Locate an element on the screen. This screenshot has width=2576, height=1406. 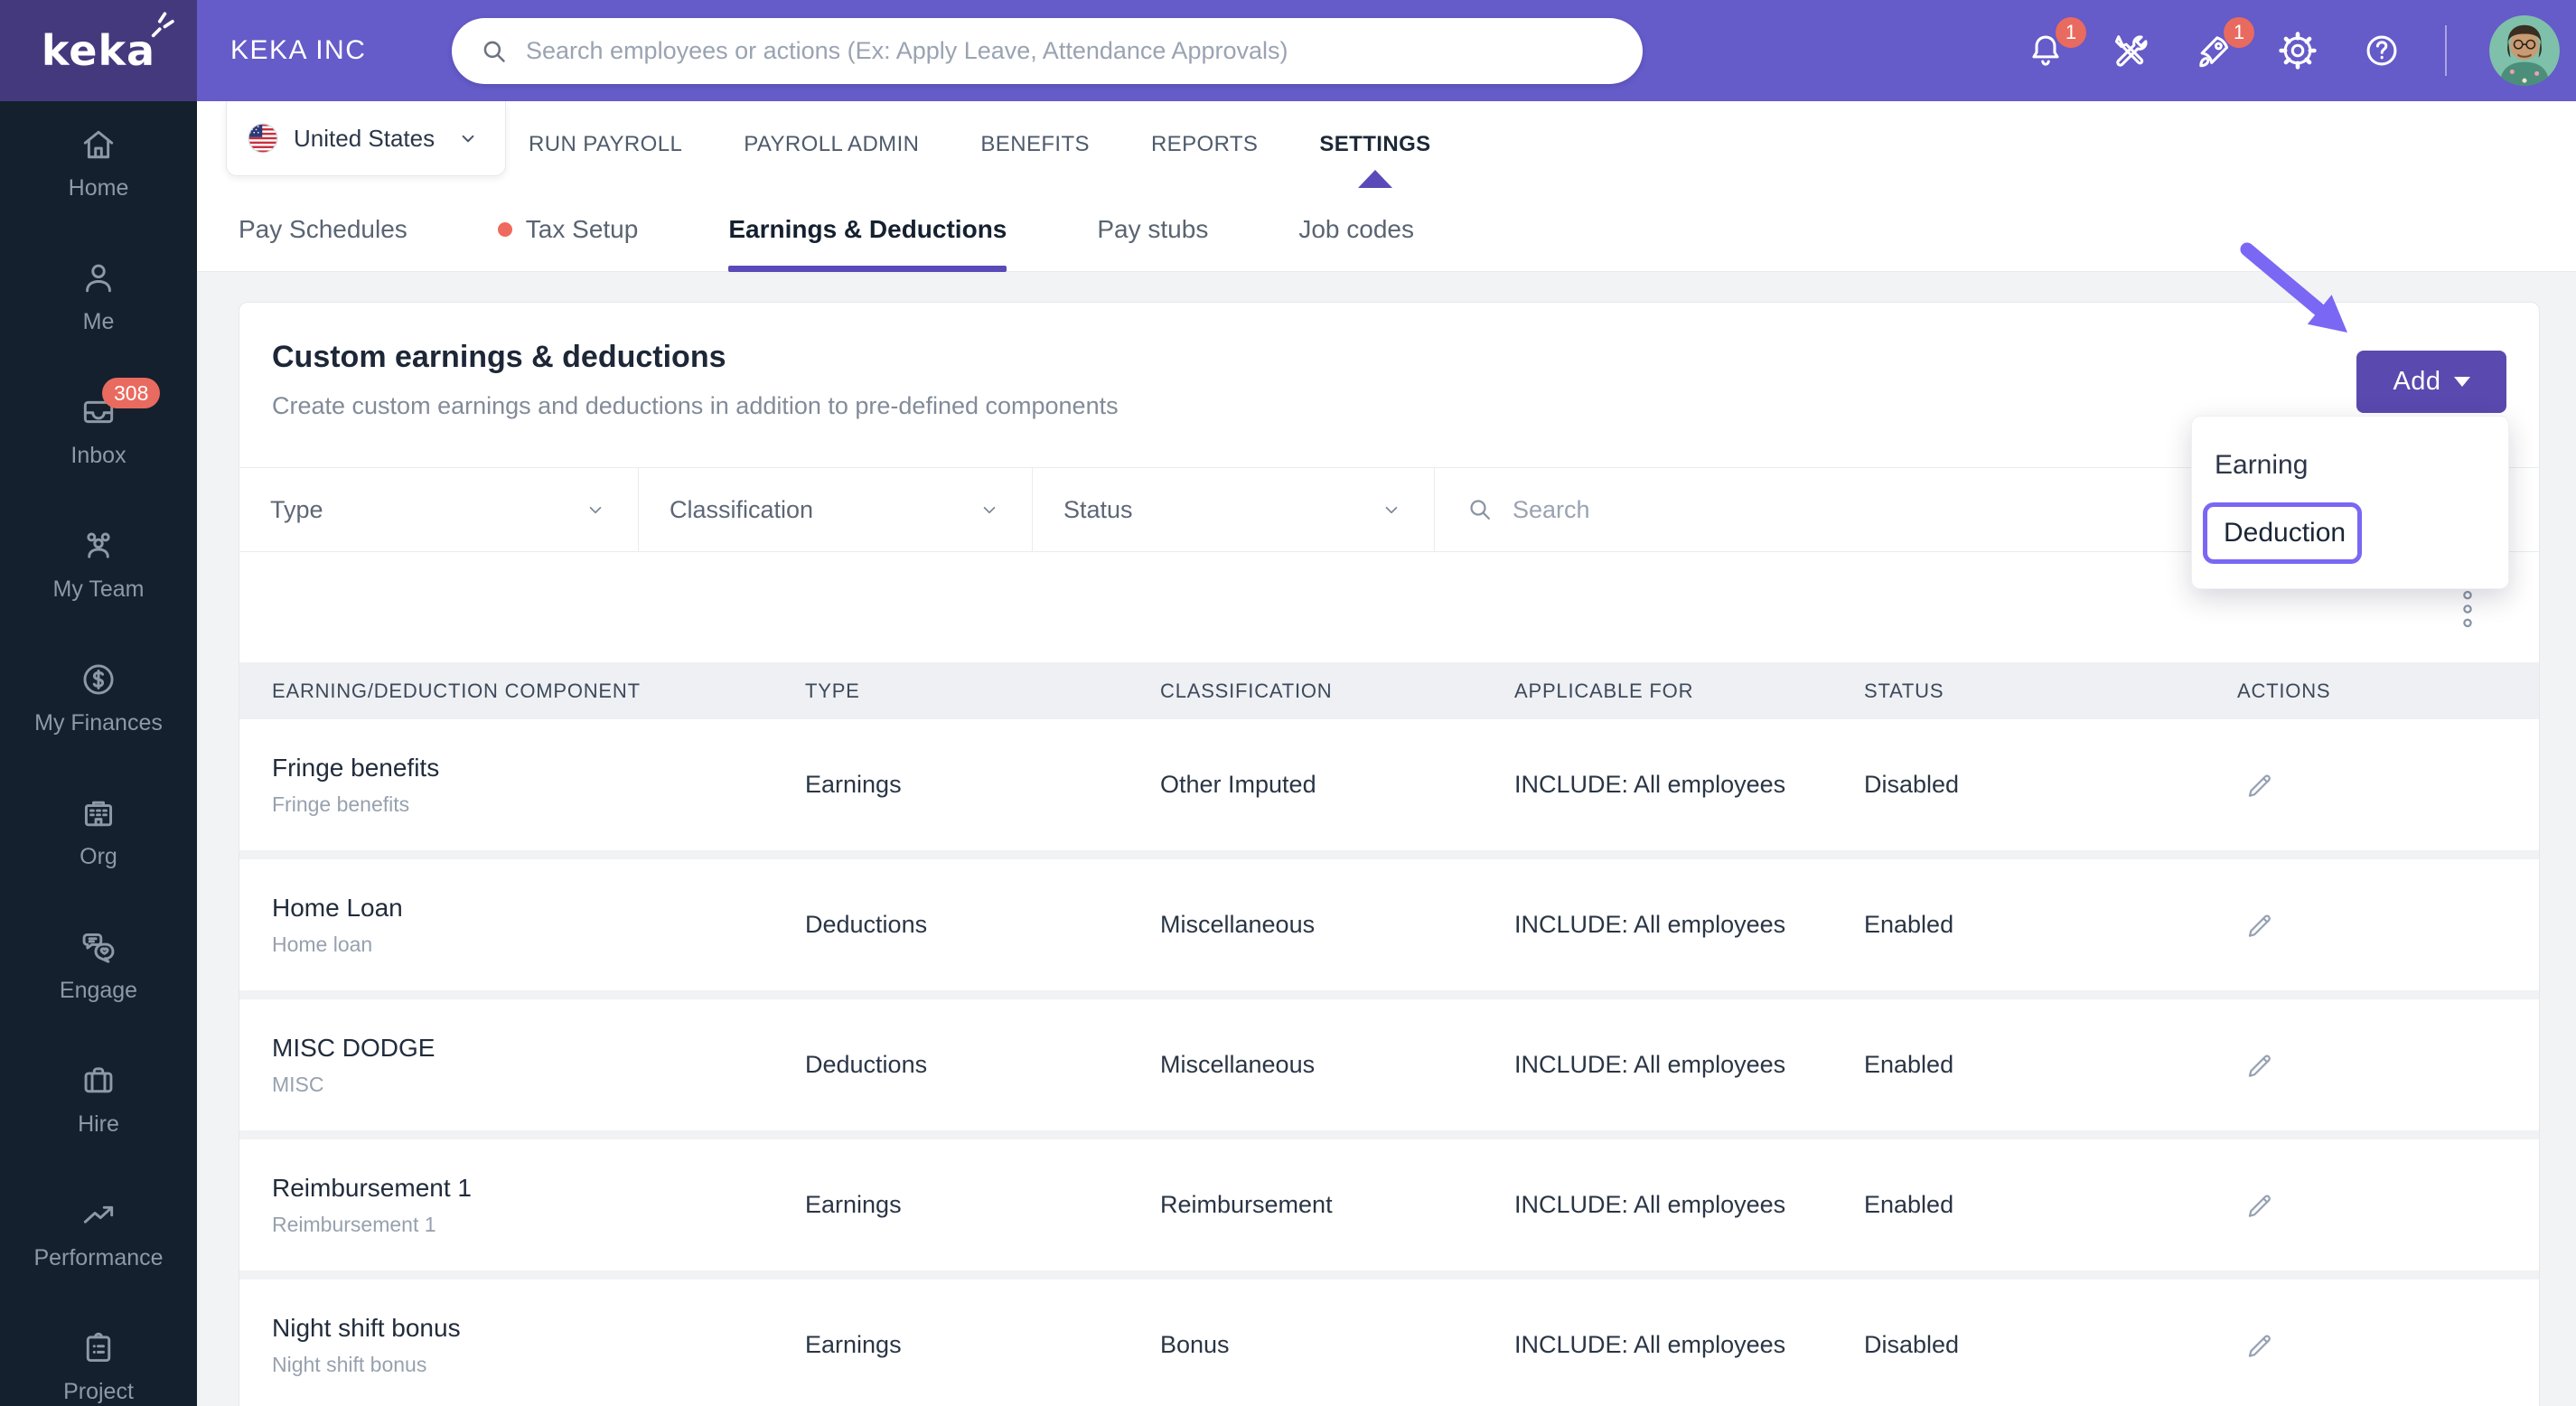
module-tab-run-payroll: RUN PAYROLL is located at coordinates (605, 144).